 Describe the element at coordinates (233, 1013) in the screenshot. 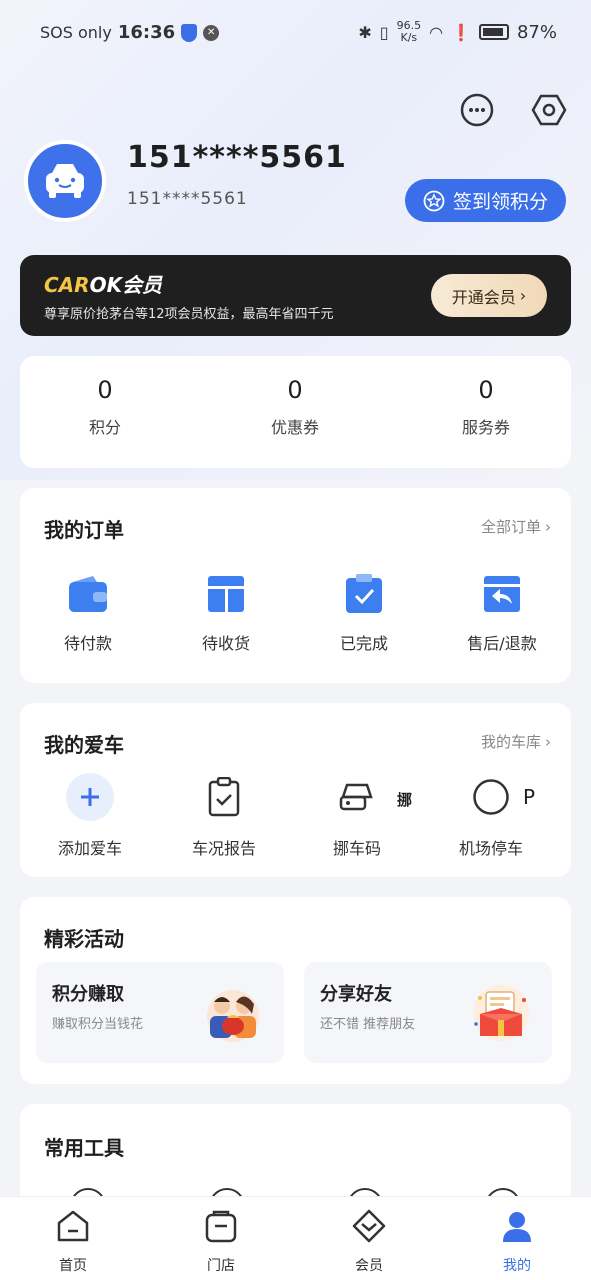

I see `couple-gift-illustration` at that location.